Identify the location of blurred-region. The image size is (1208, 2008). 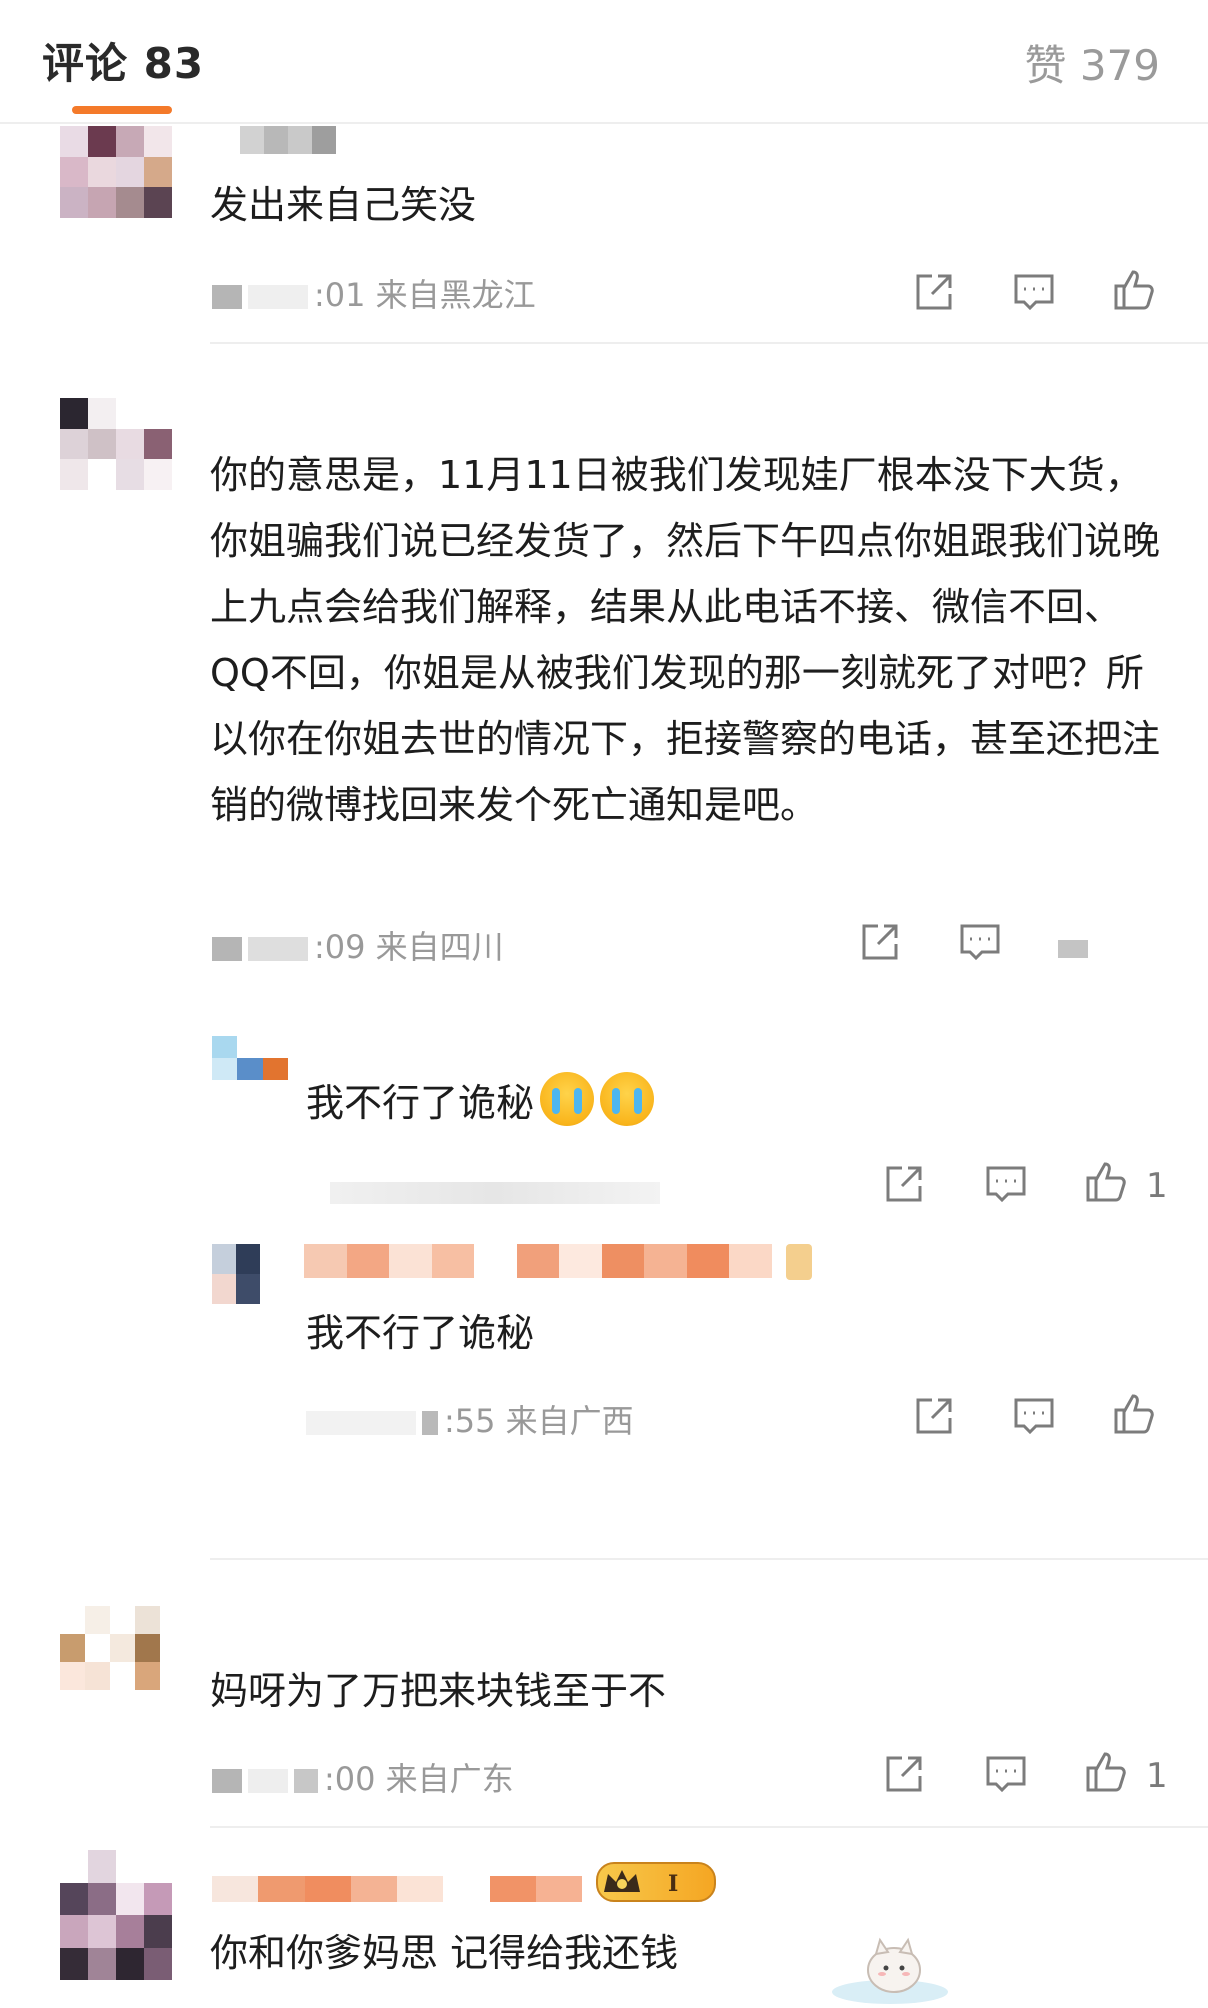
(1073, 949).